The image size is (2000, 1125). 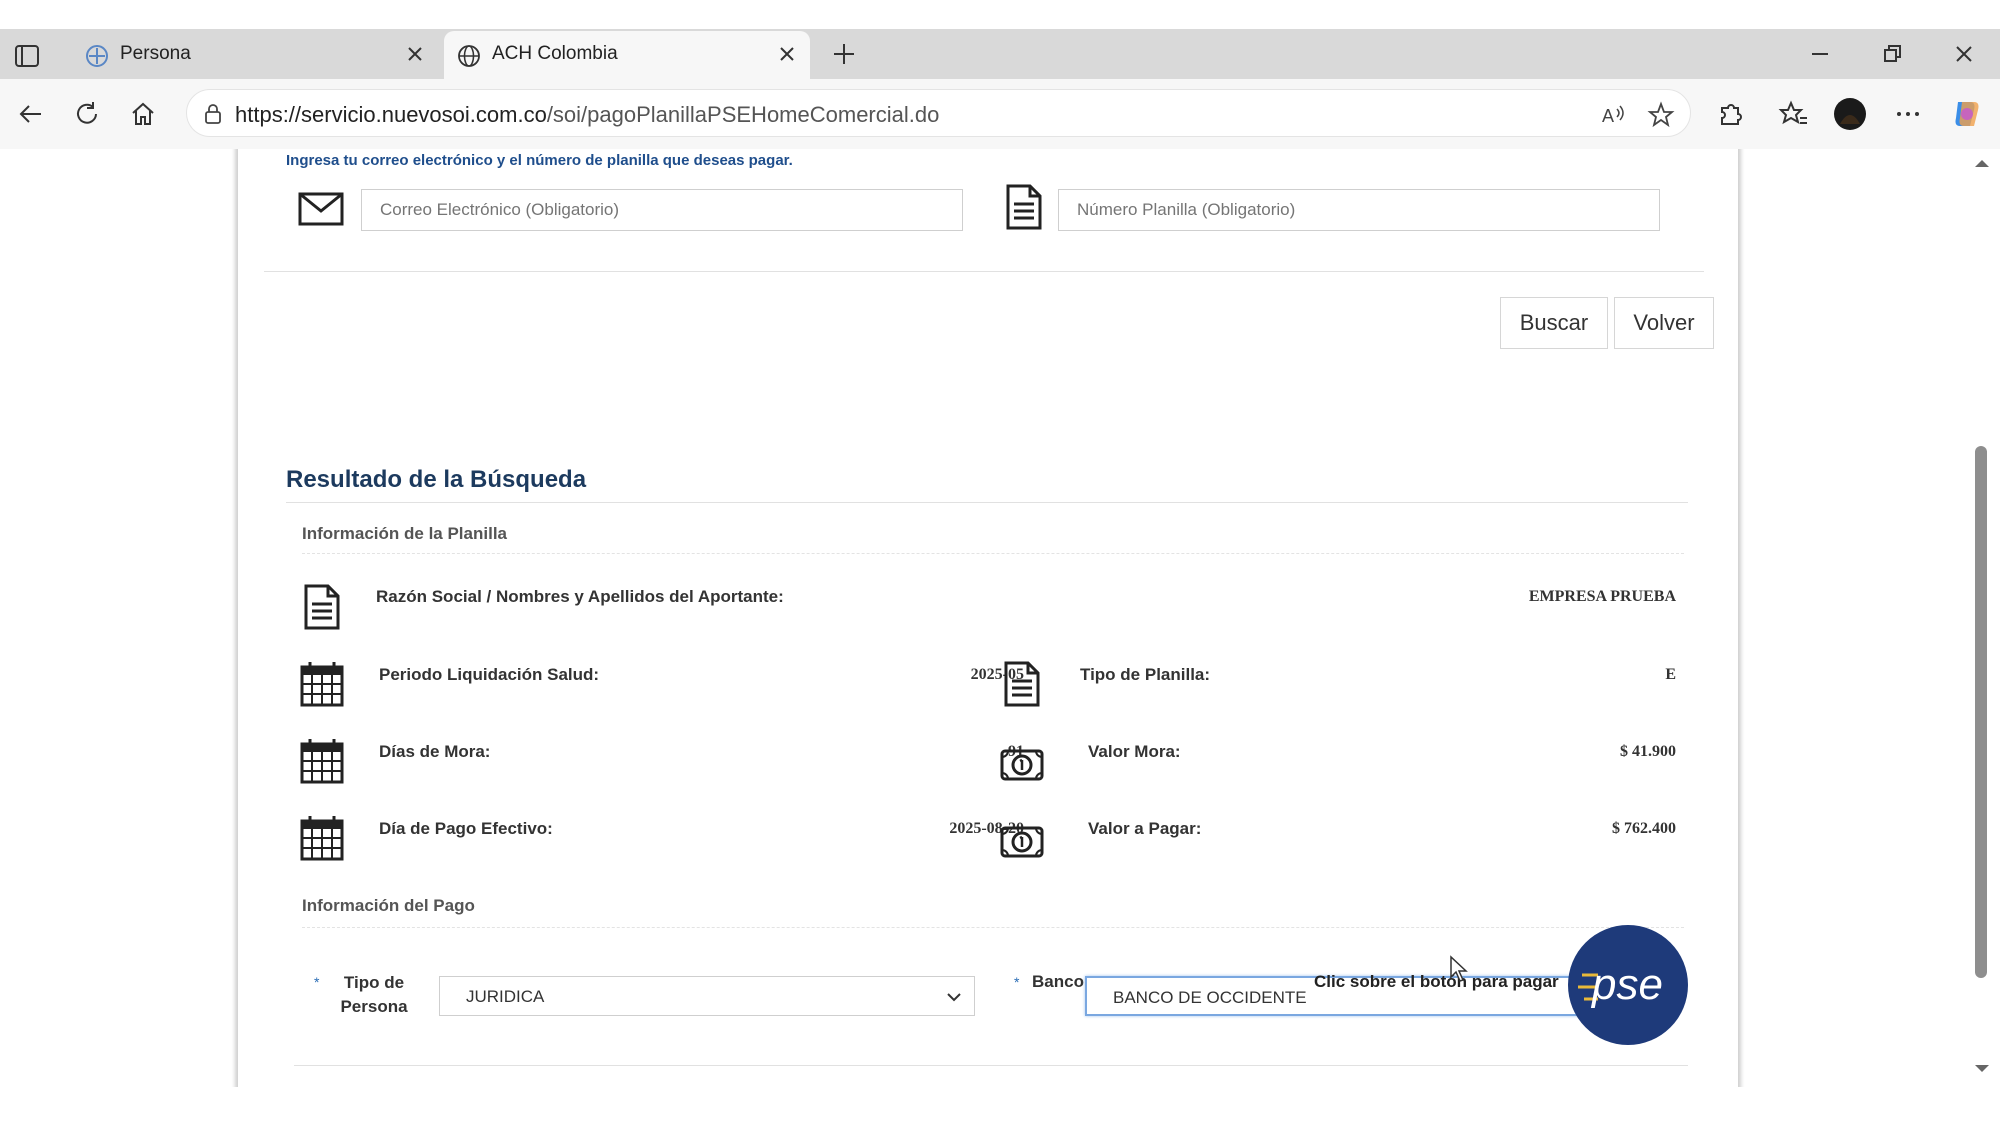 I want to click on banco-label: Banco, so click(x=1058, y=981).